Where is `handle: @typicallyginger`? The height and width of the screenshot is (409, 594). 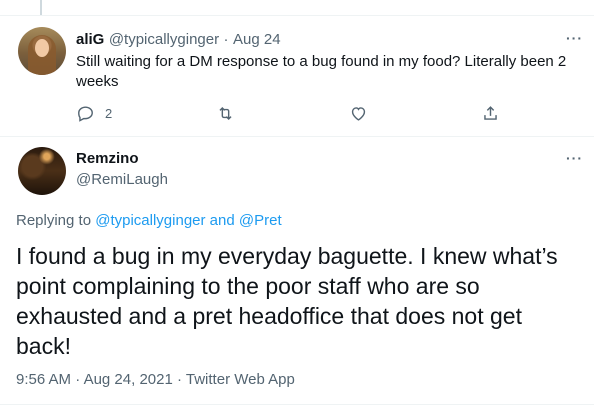 handle: @typicallyginger is located at coordinates (164, 39).